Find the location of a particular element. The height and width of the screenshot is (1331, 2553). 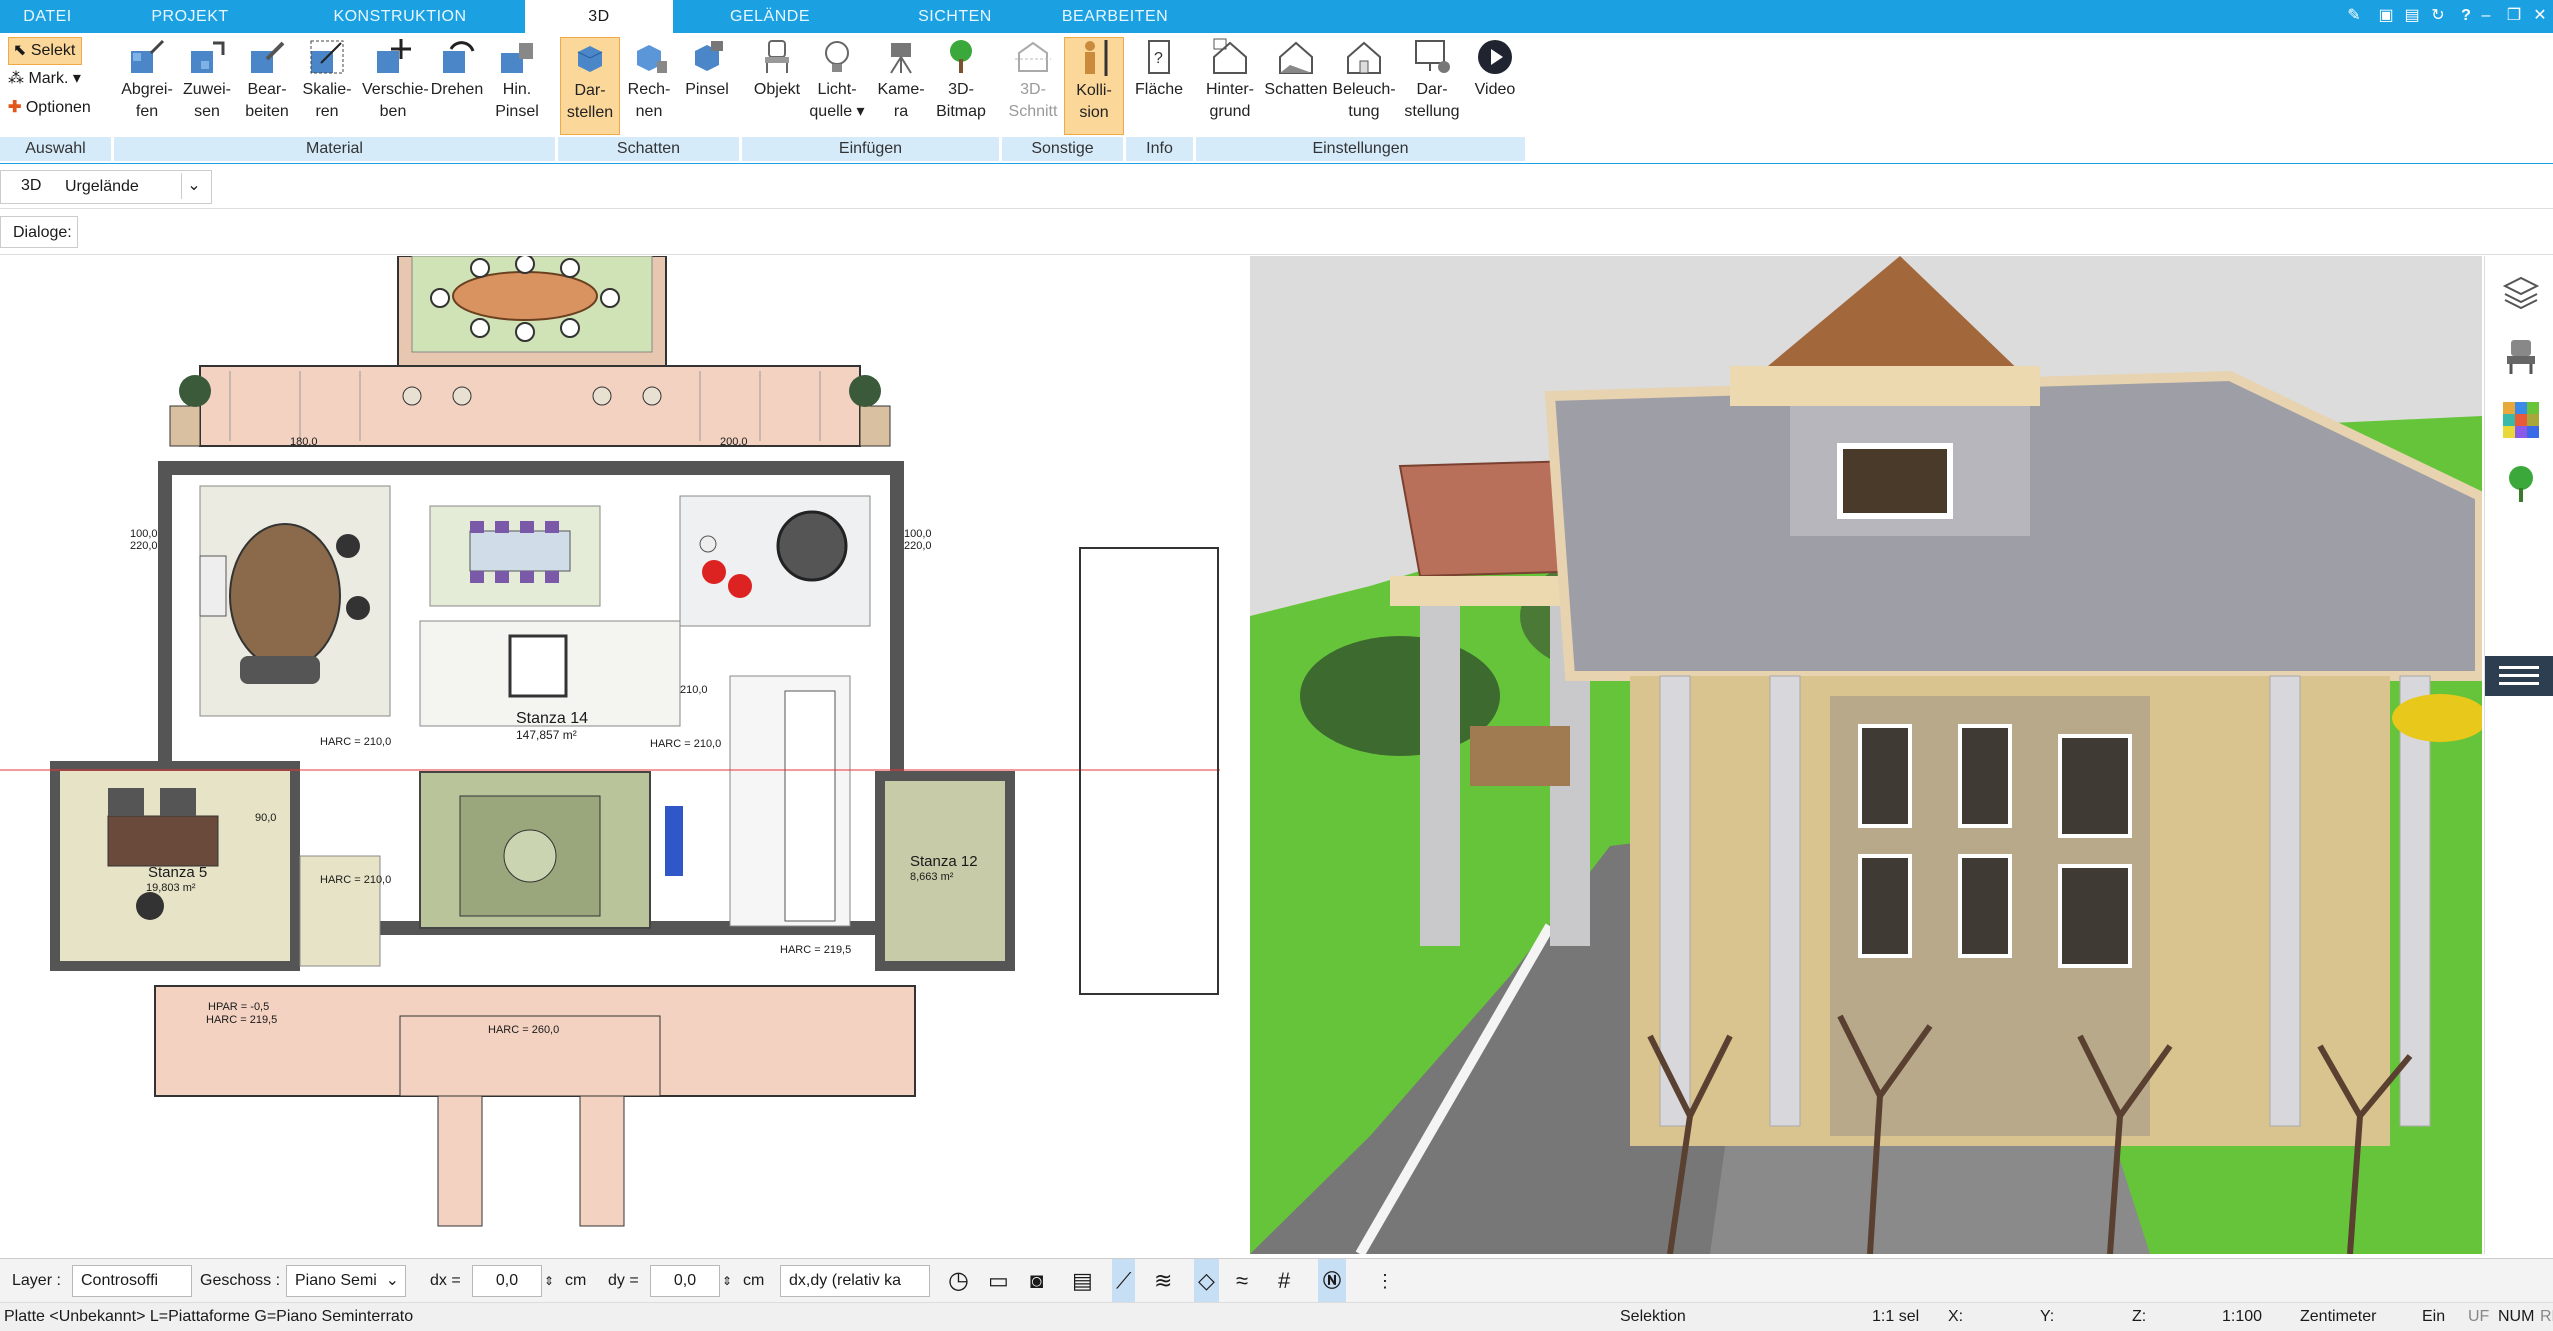

view-selector: 3D Urgelände ⌄ is located at coordinates (106, 187).